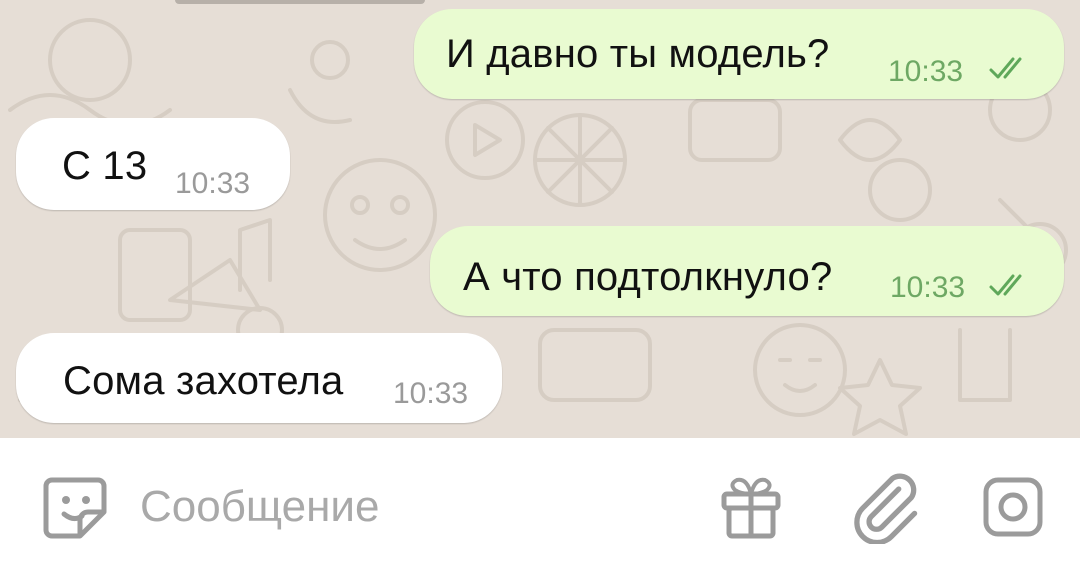 The height and width of the screenshot is (568, 1080). What do you see at coordinates (648, 277) in the screenshot?
I see `message-text: А что подтолкнуло?` at bounding box center [648, 277].